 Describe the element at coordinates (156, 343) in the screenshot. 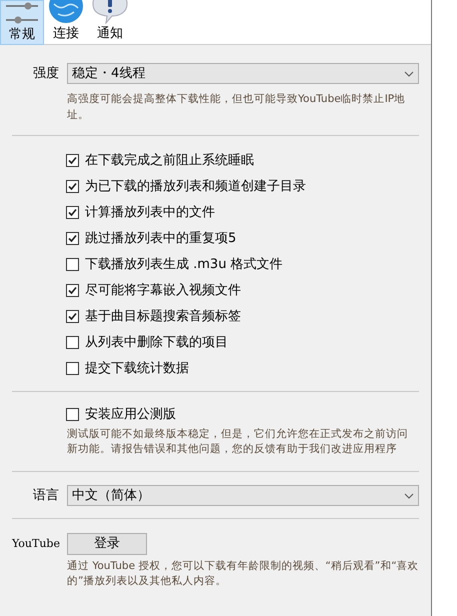

I see `option-label: 从列表中删除下载的项目` at that location.